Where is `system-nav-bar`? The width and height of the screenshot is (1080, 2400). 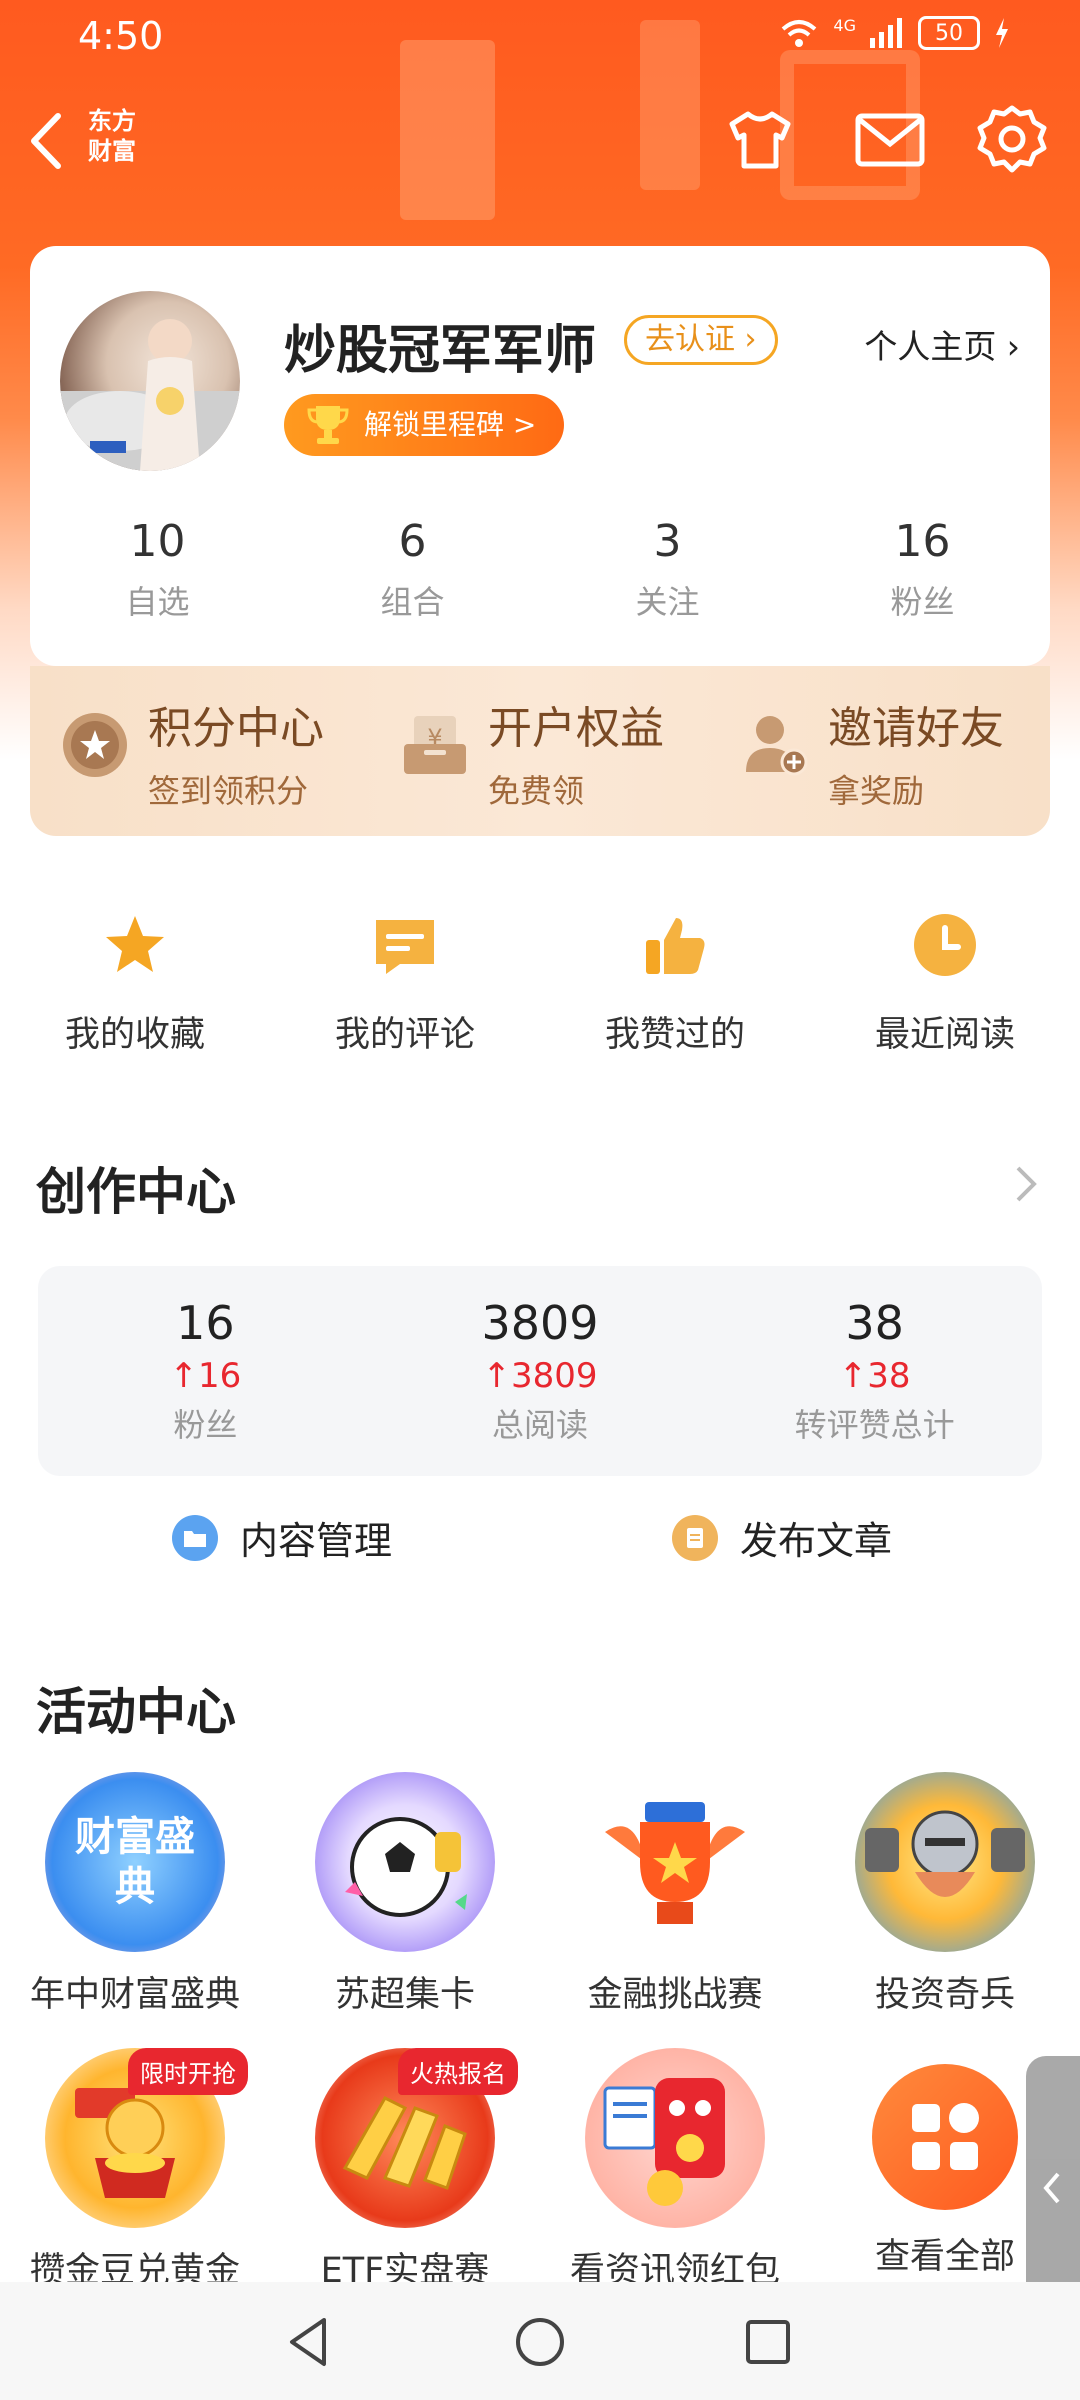 system-nav-bar is located at coordinates (540, 2341).